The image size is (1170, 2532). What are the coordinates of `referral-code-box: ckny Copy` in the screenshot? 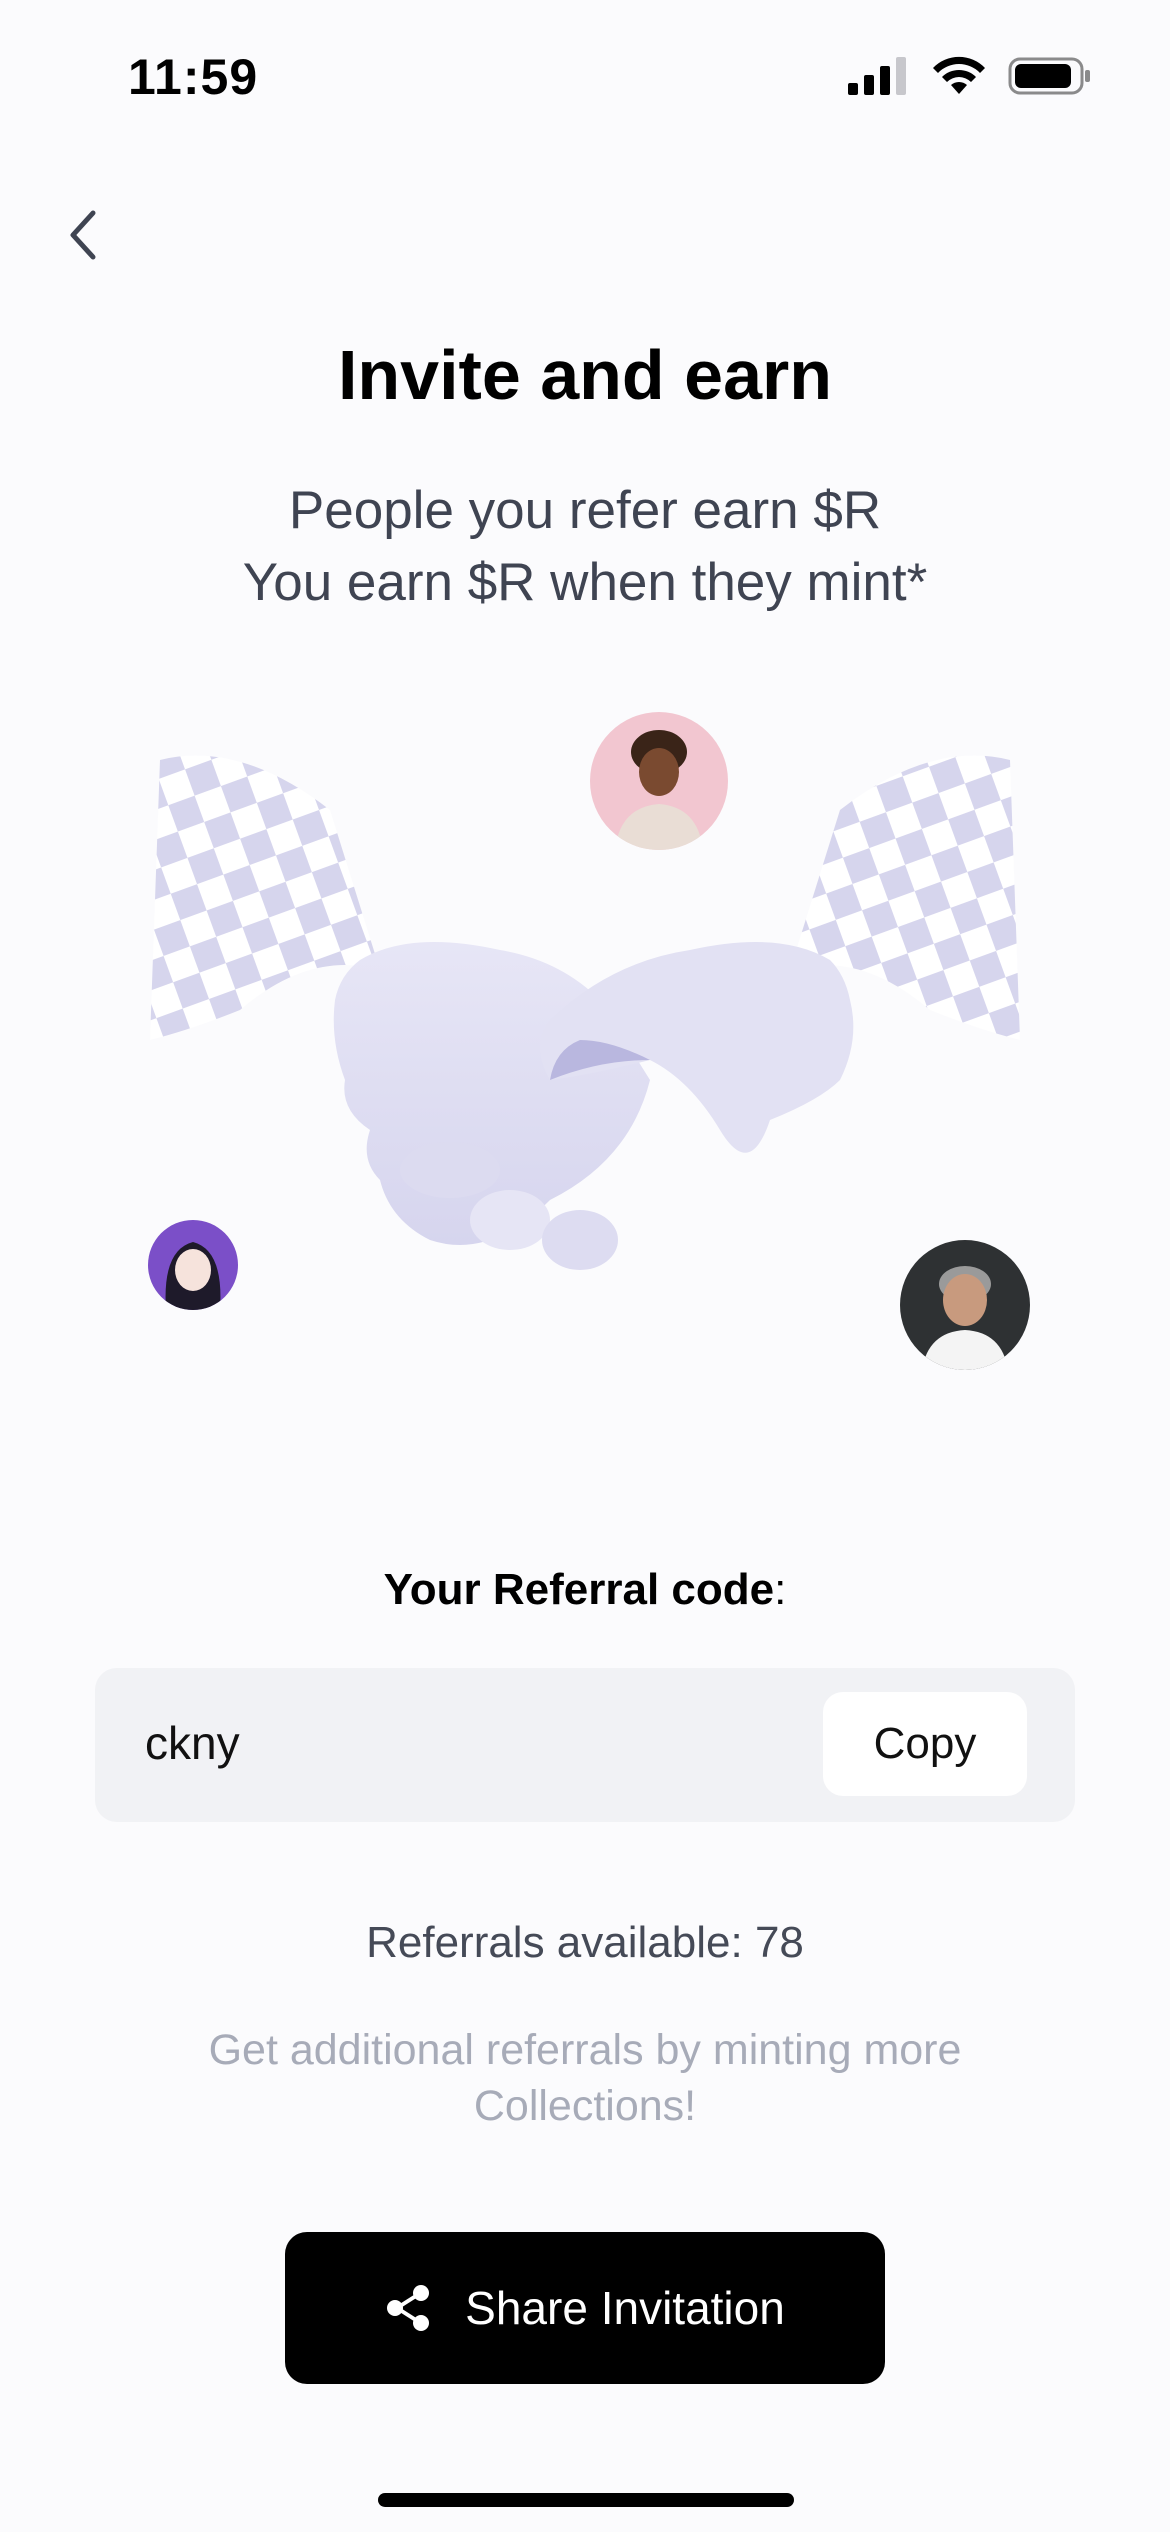 It's located at (585, 1745).